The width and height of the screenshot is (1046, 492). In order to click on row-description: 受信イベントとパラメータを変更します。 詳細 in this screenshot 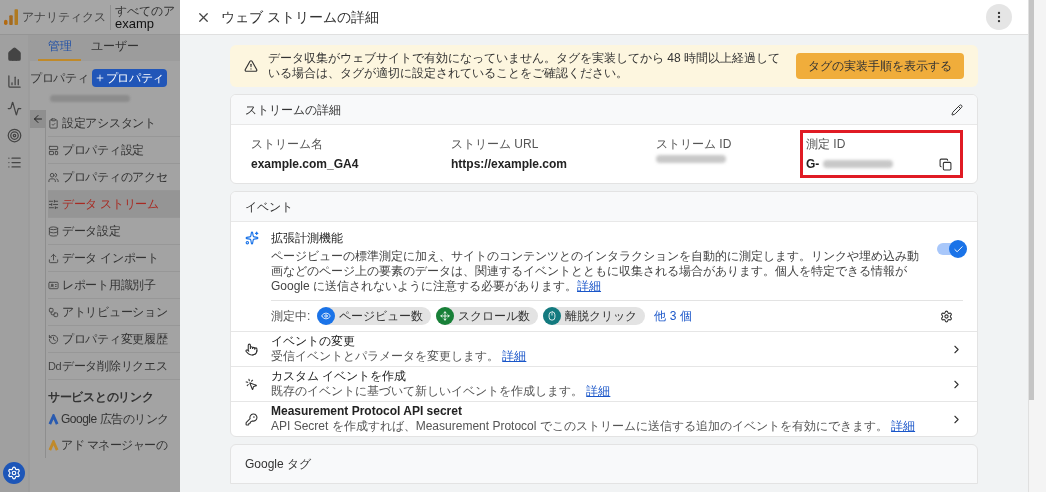, I will do `click(399, 356)`.